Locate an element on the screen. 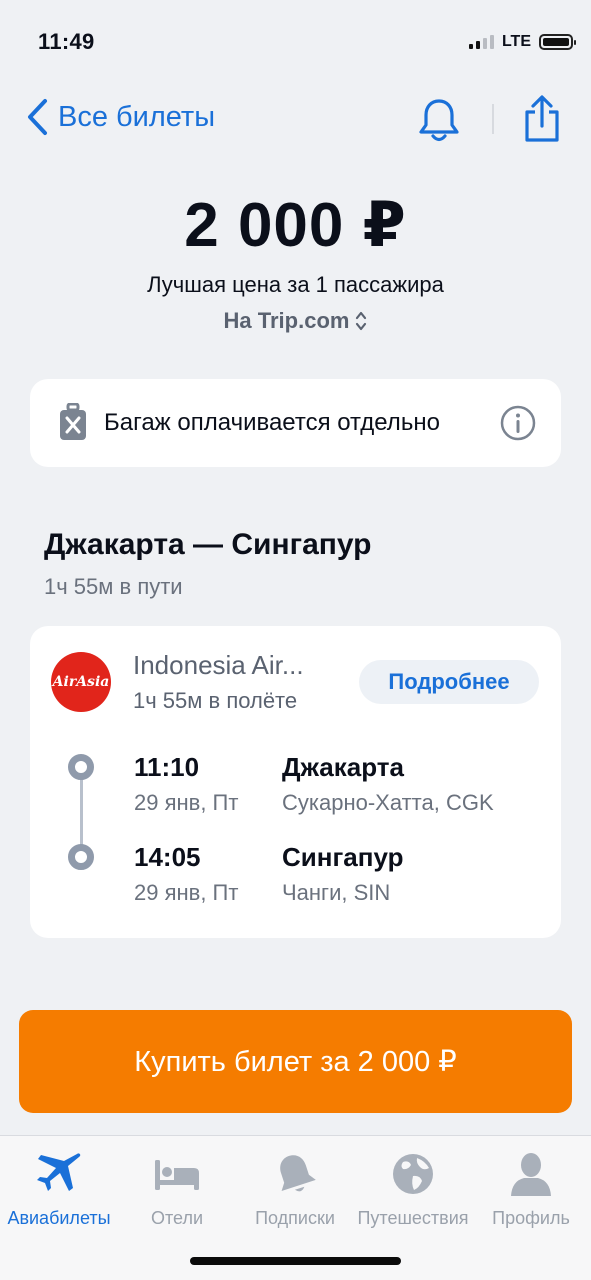 The width and height of the screenshot is (591, 1280). back-button: Все билеты is located at coordinates (120, 117).